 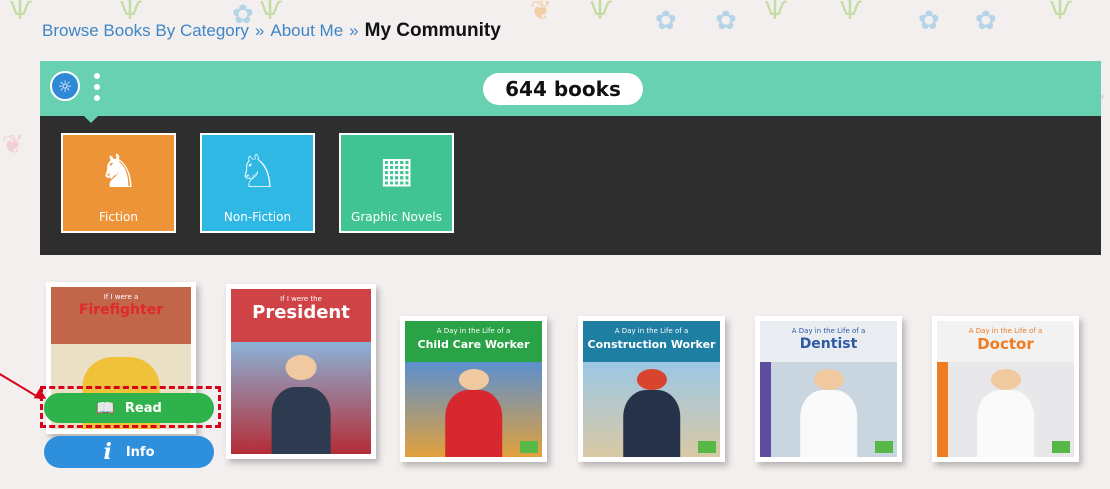 What do you see at coordinates (65, 86) in the screenshot?
I see `lightbulb-icon: ☼` at bounding box center [65, 86].